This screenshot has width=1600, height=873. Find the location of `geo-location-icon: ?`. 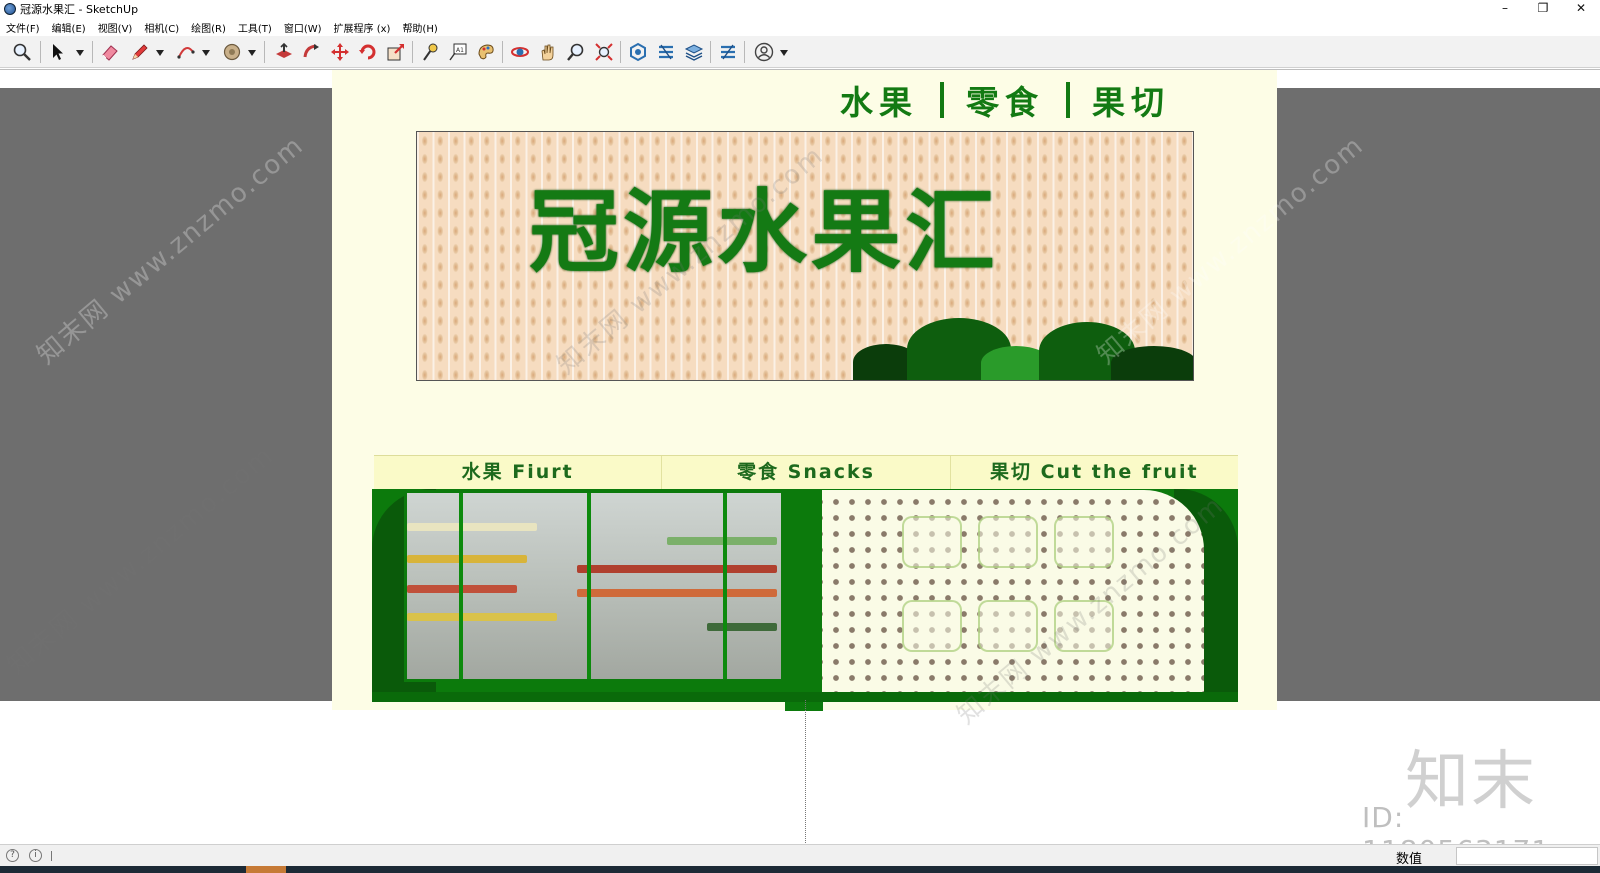

geo-location-icon: ? is located at coordinates (12, 855).